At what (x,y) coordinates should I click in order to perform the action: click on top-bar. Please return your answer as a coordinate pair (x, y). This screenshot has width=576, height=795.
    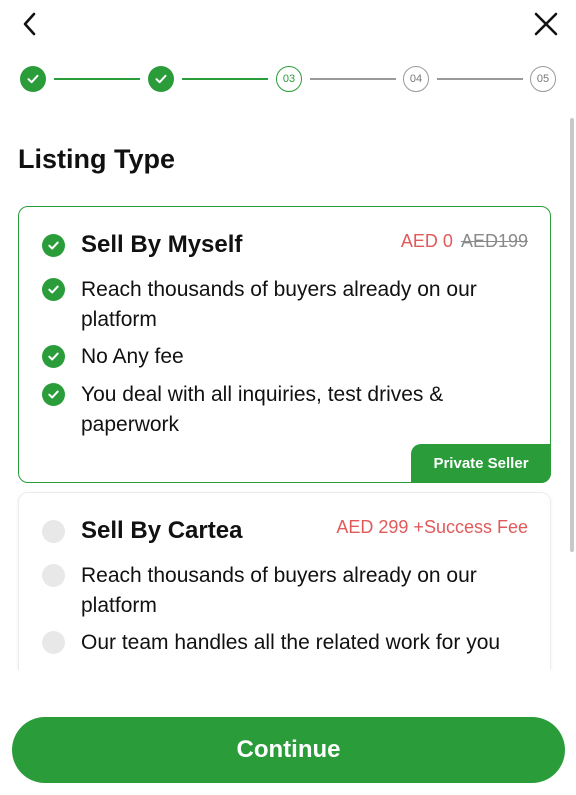
    Looking at the image, I should click on (288, 25).